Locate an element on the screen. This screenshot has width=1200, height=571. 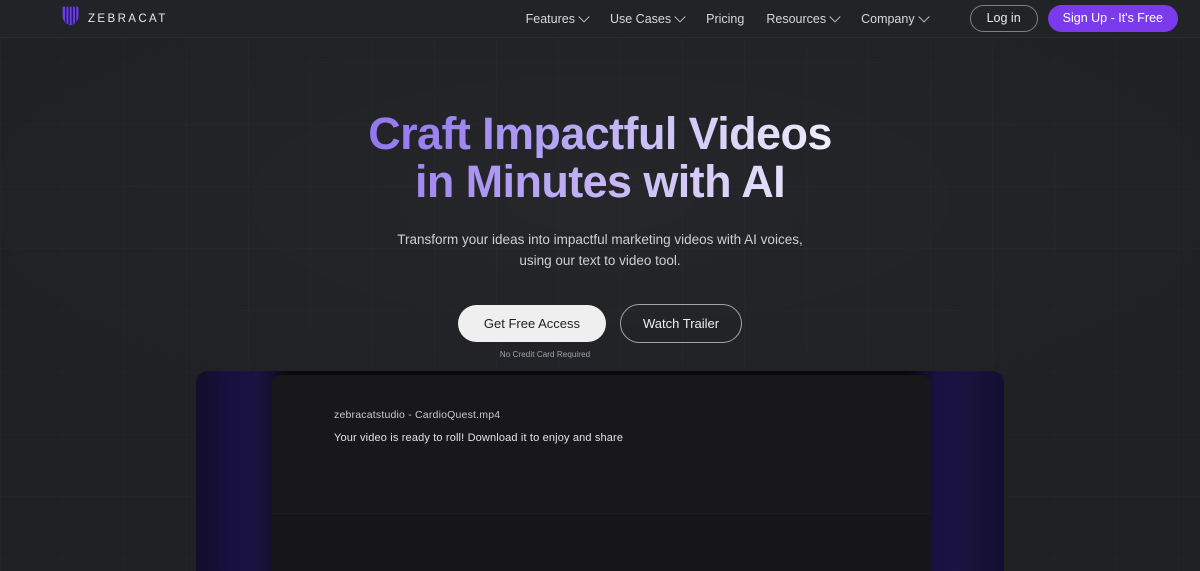
hero-subtitle-line-2: using our text to video tool. is located at coordinates (600, 261).